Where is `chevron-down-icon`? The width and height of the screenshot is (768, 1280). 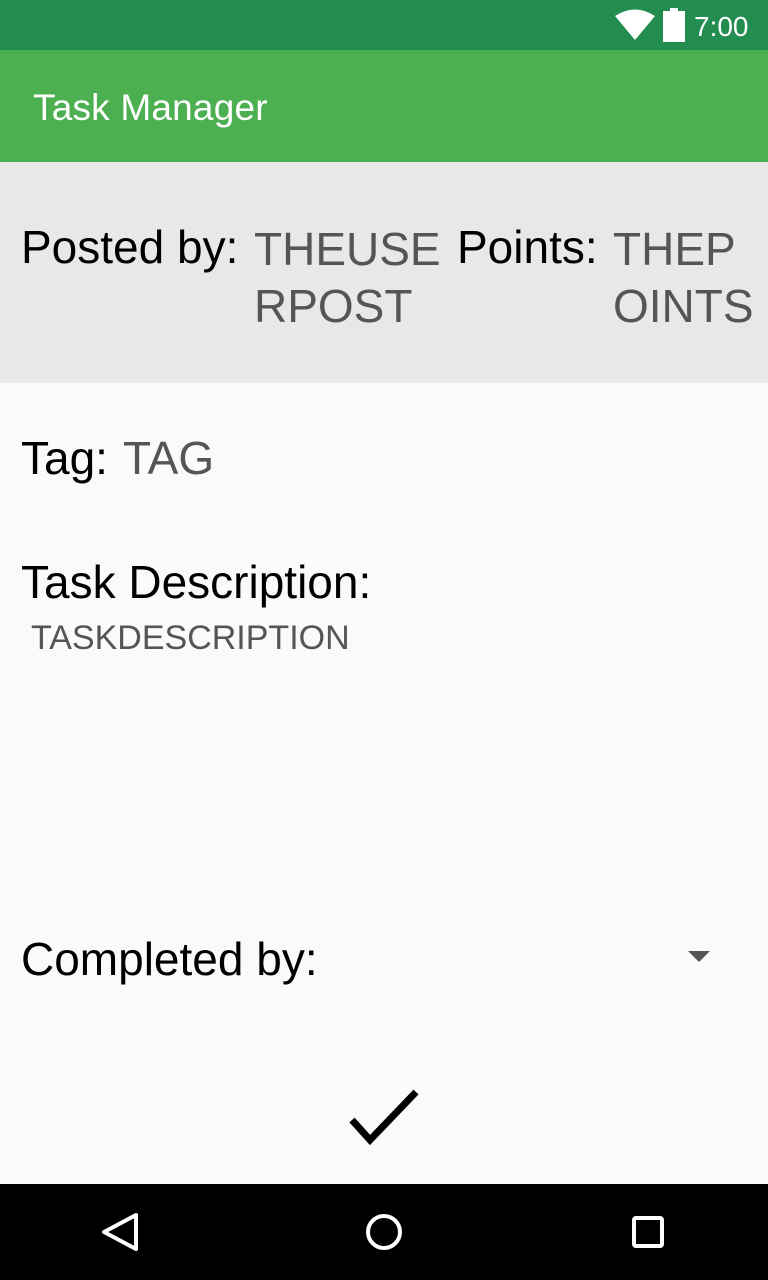
chevron-down-icon is located at coordinates (699, 956).